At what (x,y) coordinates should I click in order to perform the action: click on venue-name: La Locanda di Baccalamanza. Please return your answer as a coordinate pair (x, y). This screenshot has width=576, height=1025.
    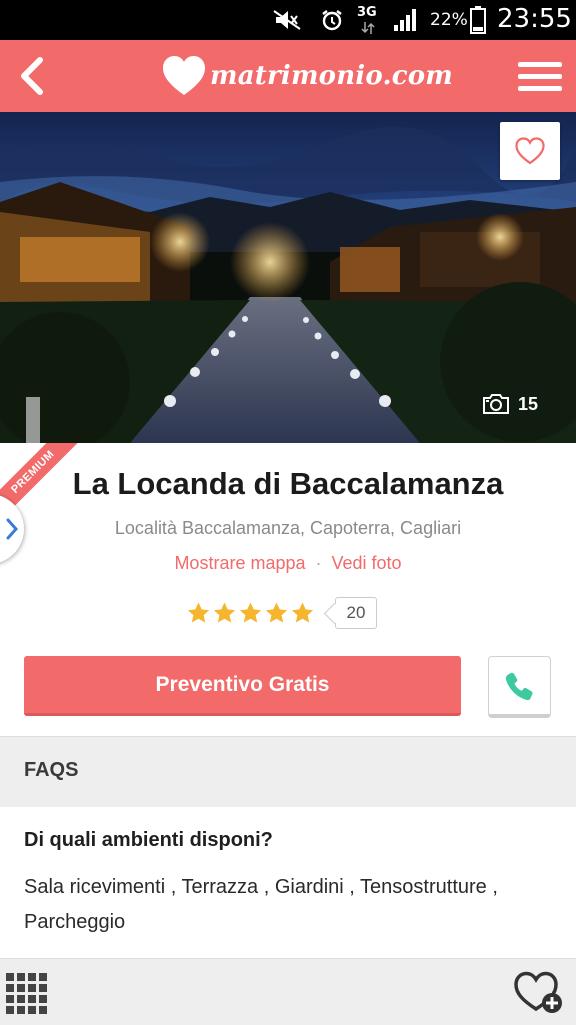
    Looking at the image, I should click on (288, 483).